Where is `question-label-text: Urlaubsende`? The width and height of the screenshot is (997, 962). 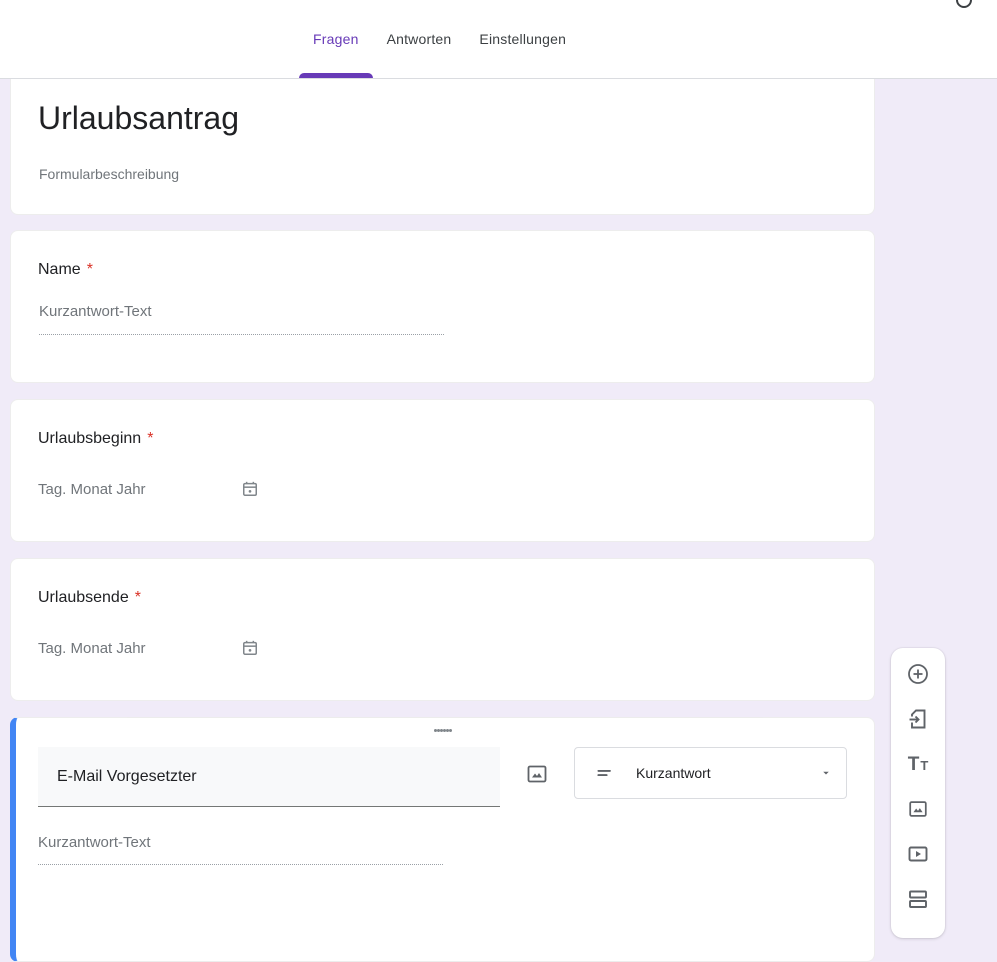 question-label-text: Urlaubsende is located at coordinates (83, 597).